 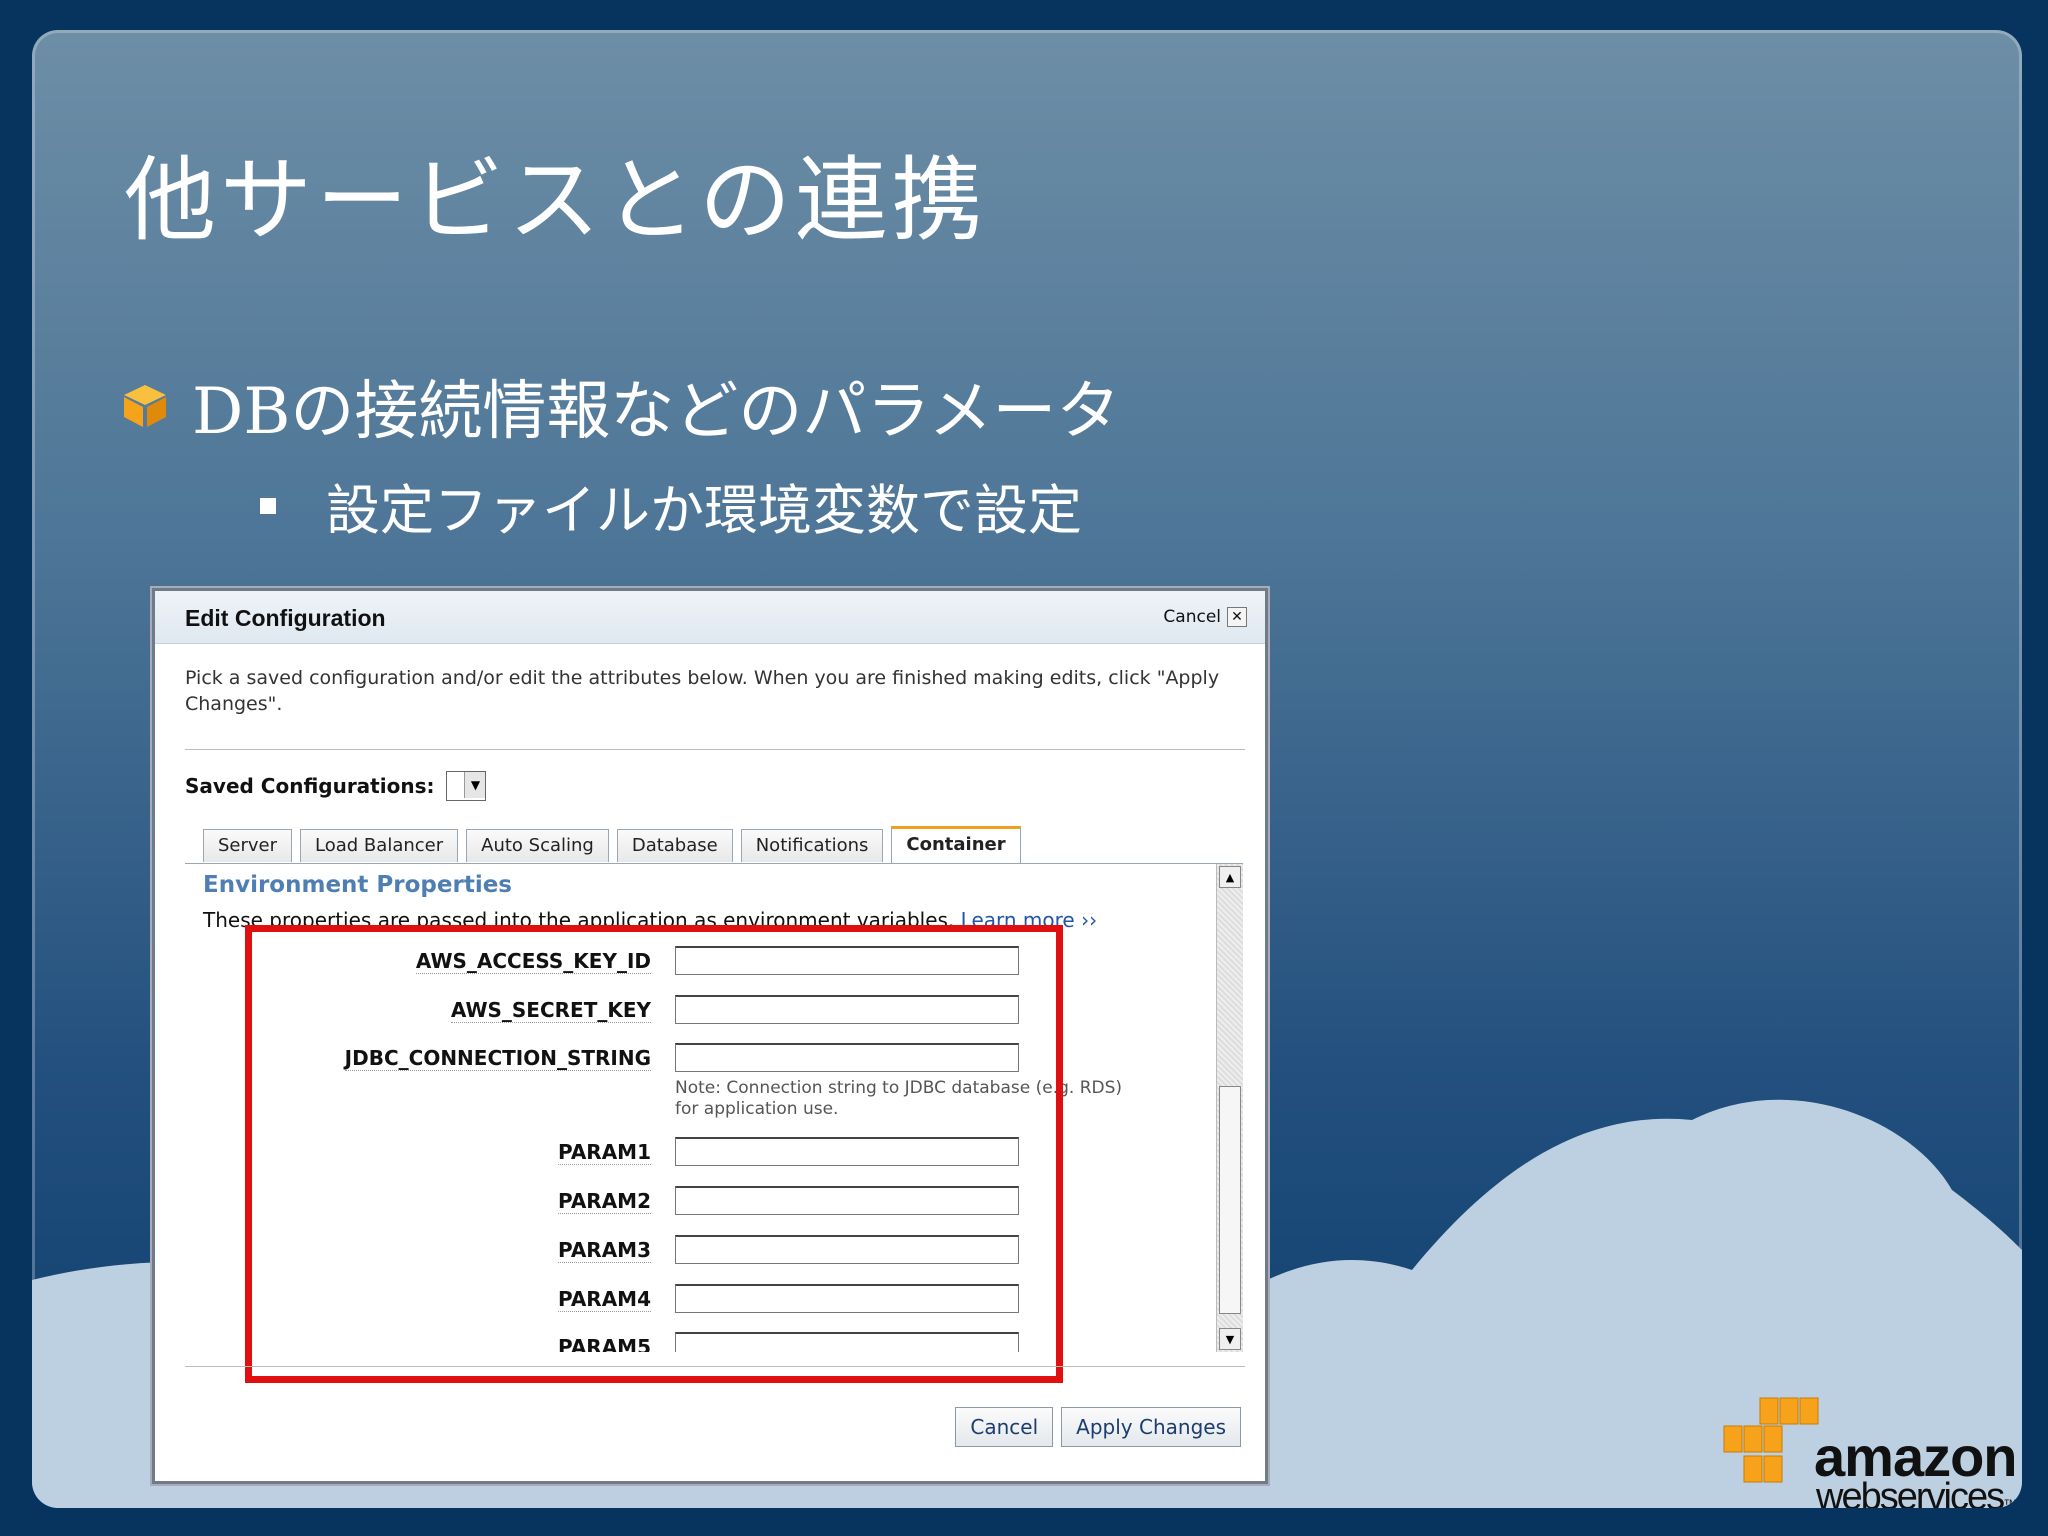 What do you see at coordinates (704, 510) in the screenshot?
I see `bullet-level2-text: 設定ファイルか環境変数で設定` at bounding box center [704, 510].